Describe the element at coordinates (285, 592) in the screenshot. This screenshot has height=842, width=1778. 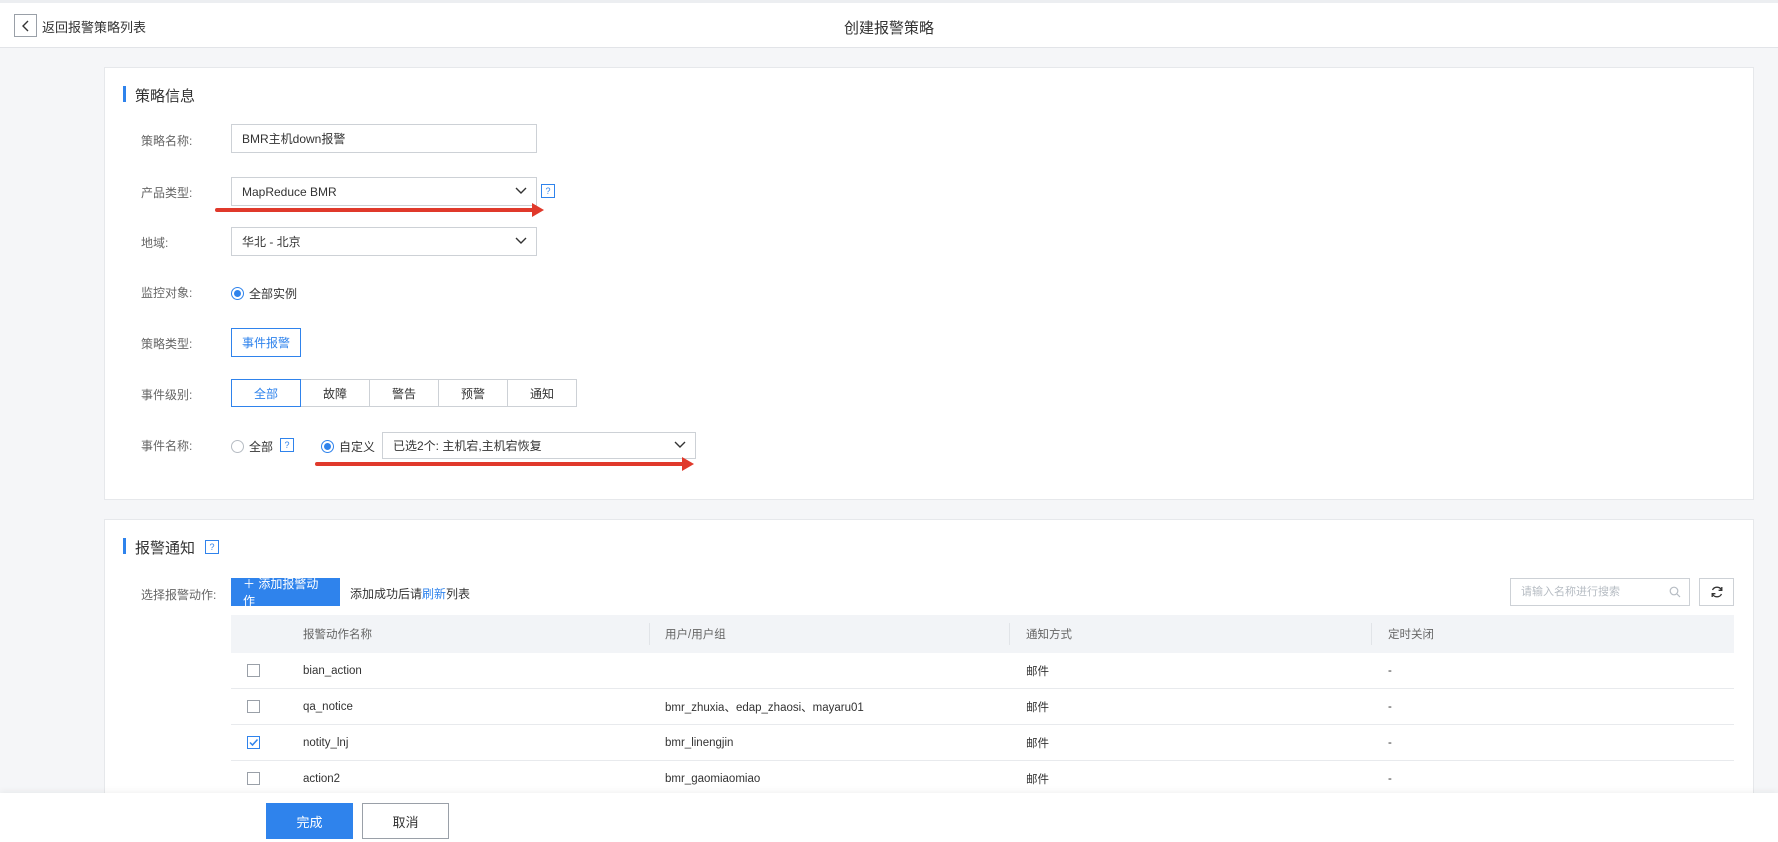
I see `add-alarm-action-button: ＋ 添加报警动作` at that location.